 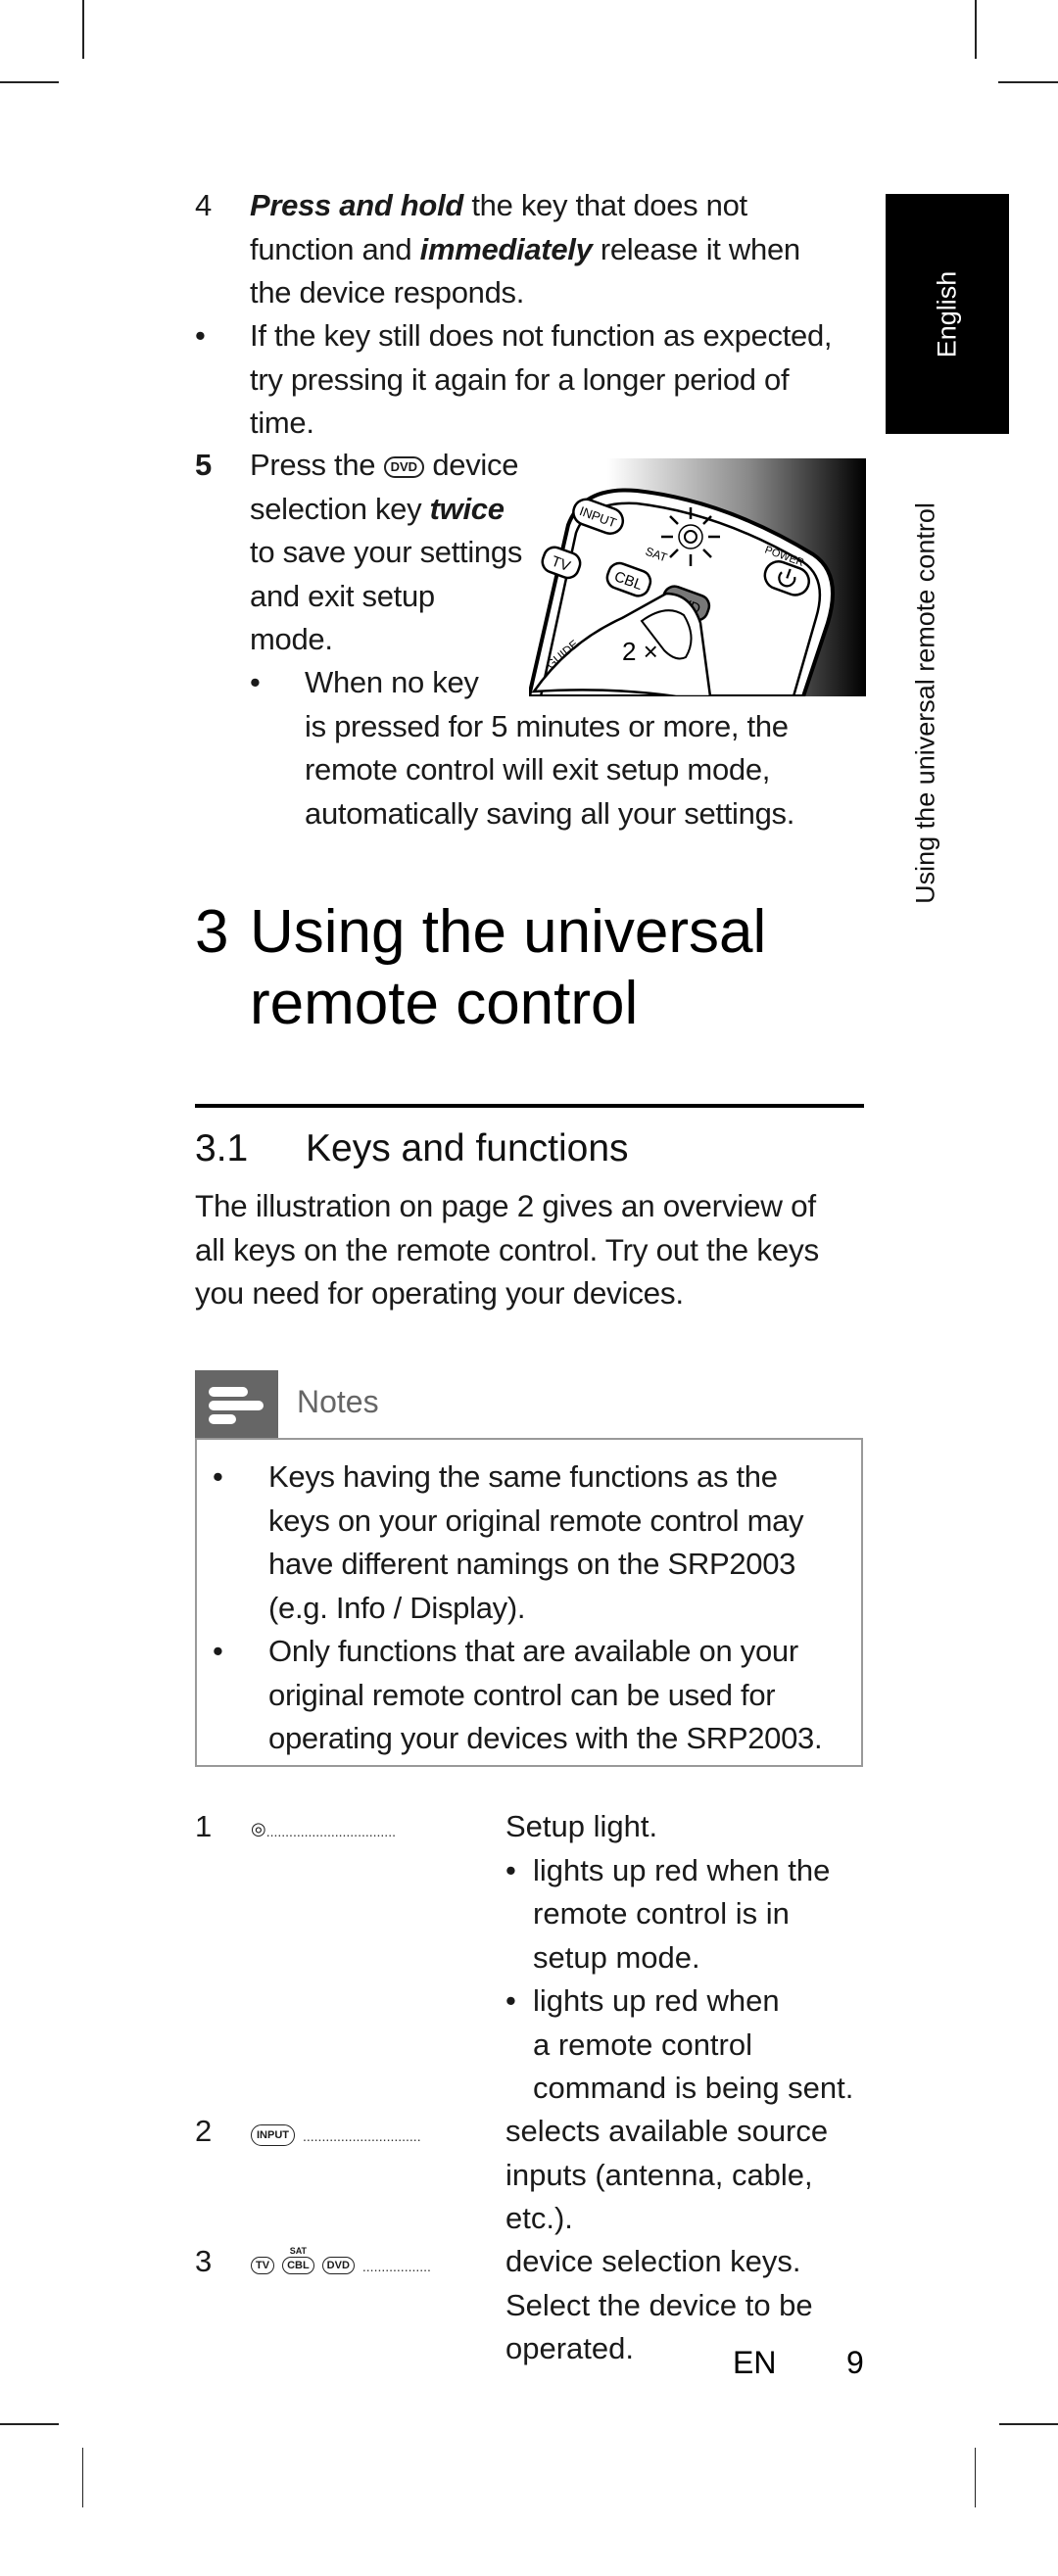 What do you see at coordinates (397, 1608) in the screenshot?
I see `note-line: (e.g. Info / Display).` at bounding box center [397, 1608].